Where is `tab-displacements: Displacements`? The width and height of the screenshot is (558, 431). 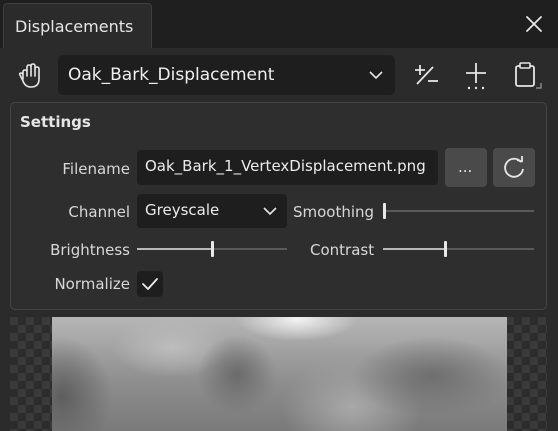
tab-displacements: Displacements is located at coordinates (77, 25).